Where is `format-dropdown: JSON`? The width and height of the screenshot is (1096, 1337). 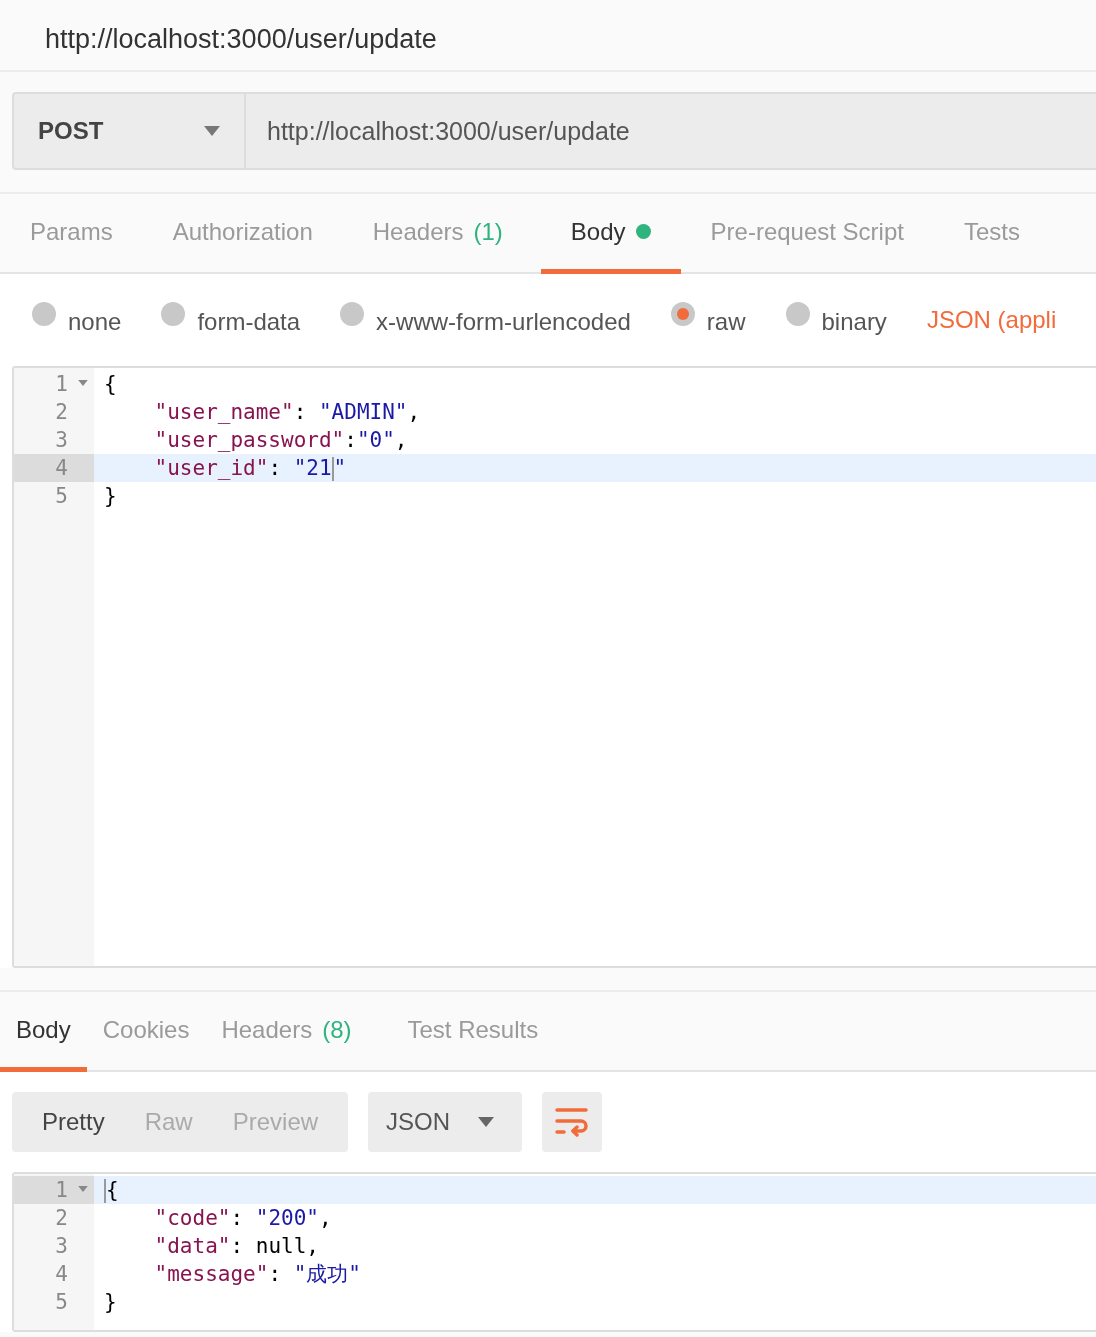
format-dropdown: JSON is located at coordinates (445, 1122).